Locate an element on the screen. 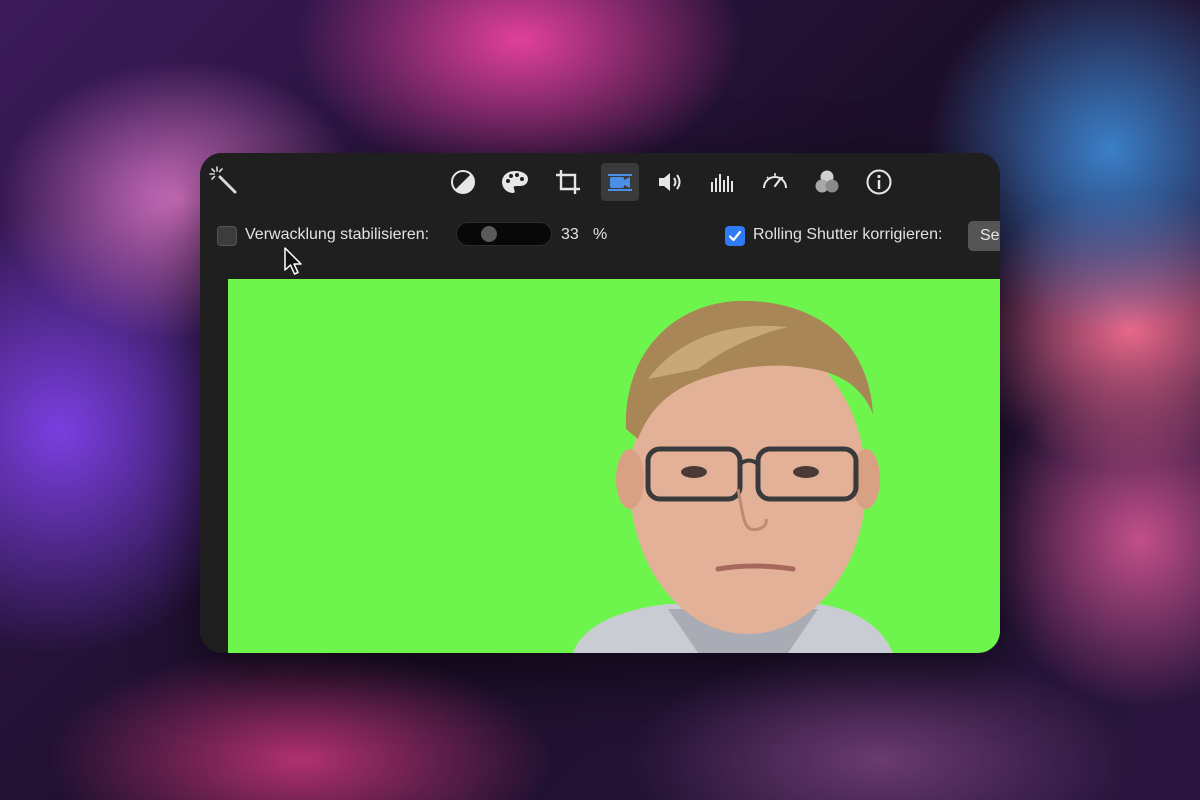 The image size is (1200, 800). filter-button is located at coordinates (827, 182).